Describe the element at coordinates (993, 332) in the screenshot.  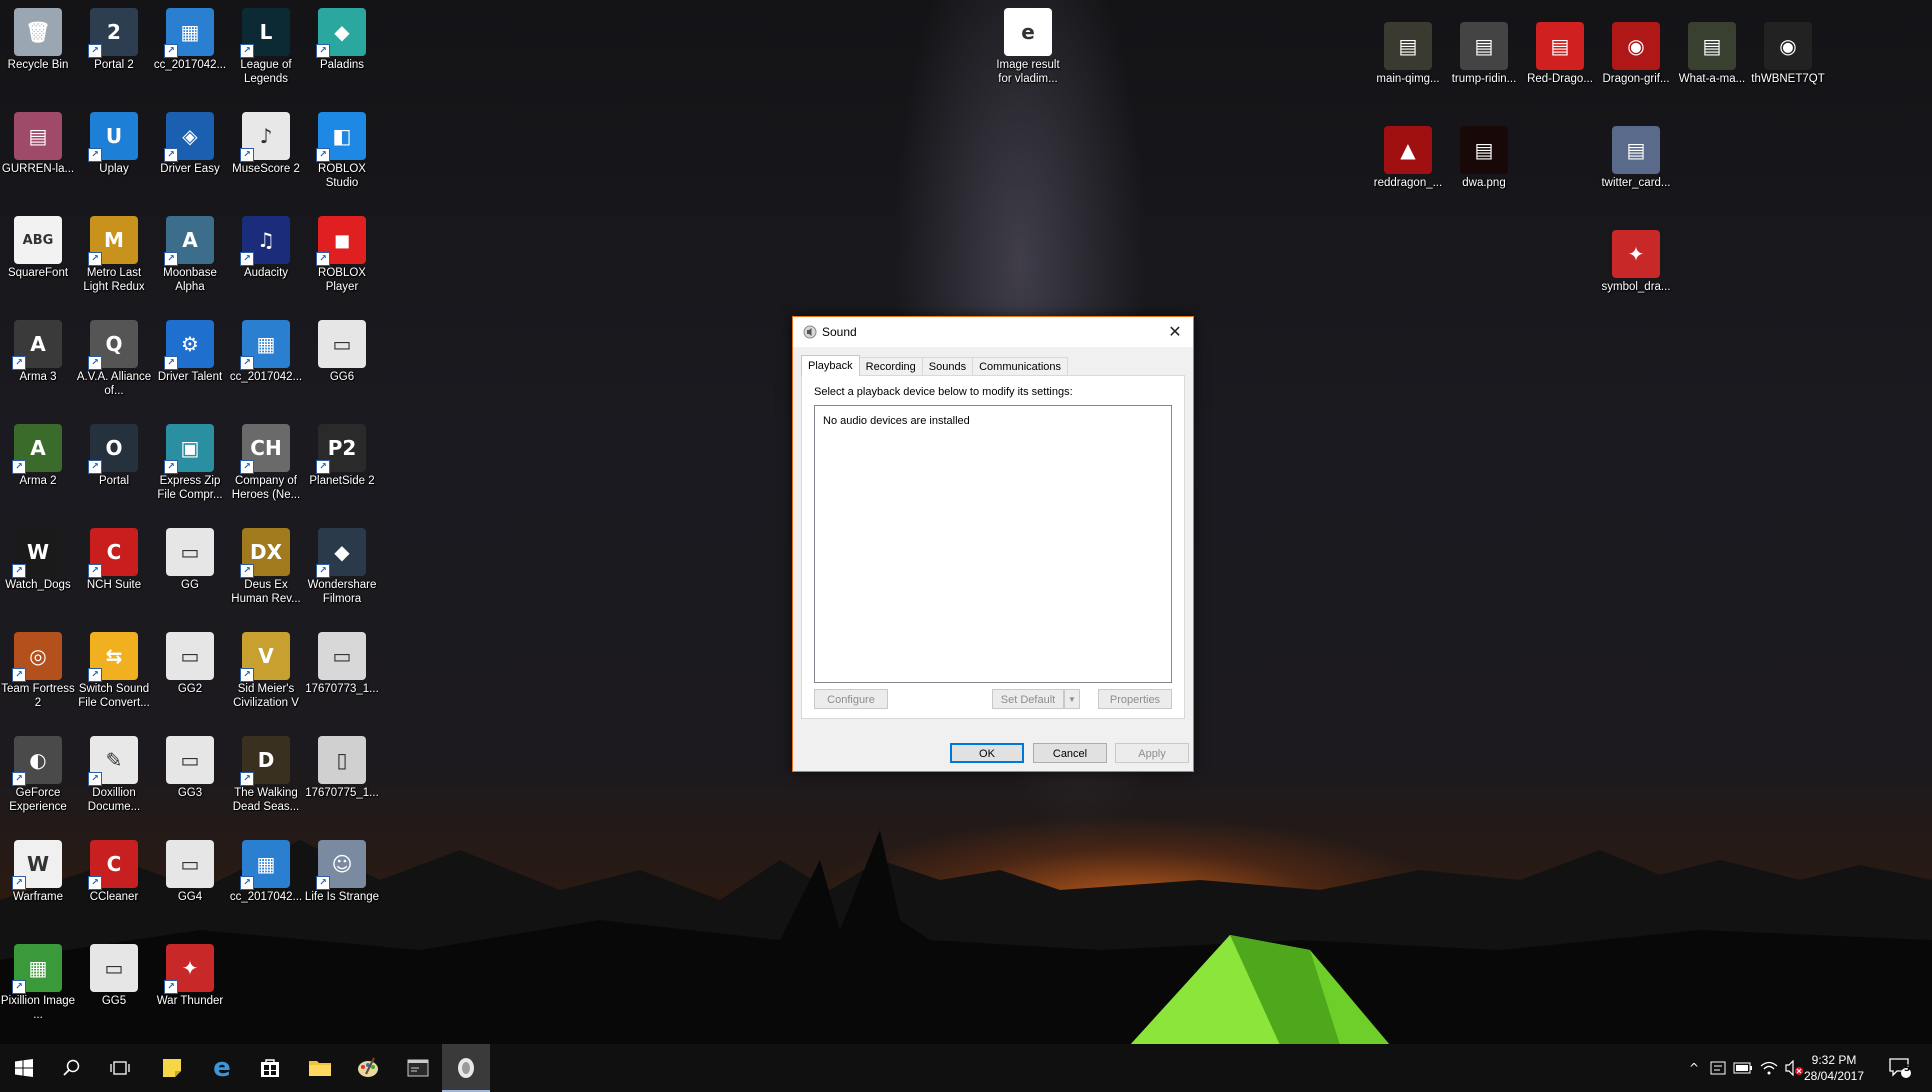
I see `dialog-titlebar: Sound ✕` at that location.